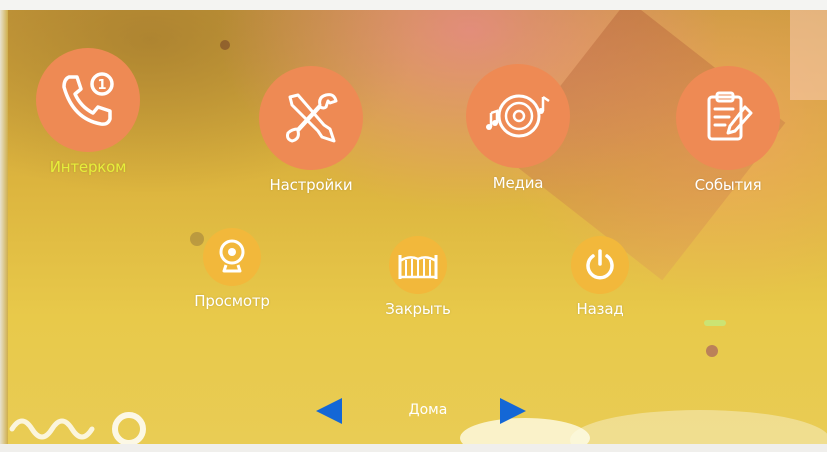 The width and height of the screenshot is (827, 452). Describe the element at coordinates (311, 185) in the screenshot. I see `app-settings-label: Настройки` at that location.